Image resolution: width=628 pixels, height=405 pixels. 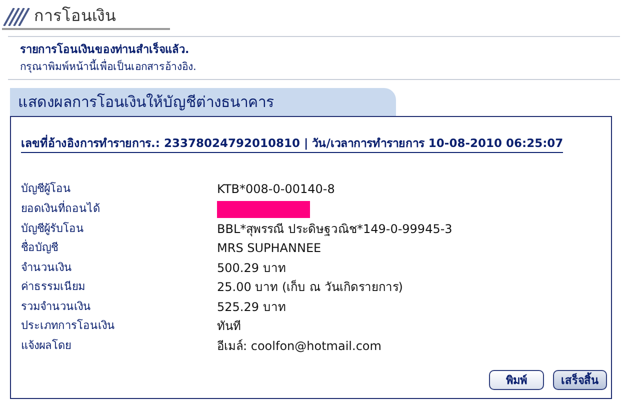 I want to click on field-value: อีเมล์: coolfon@hotmail.com, so click(x=299, y=346).